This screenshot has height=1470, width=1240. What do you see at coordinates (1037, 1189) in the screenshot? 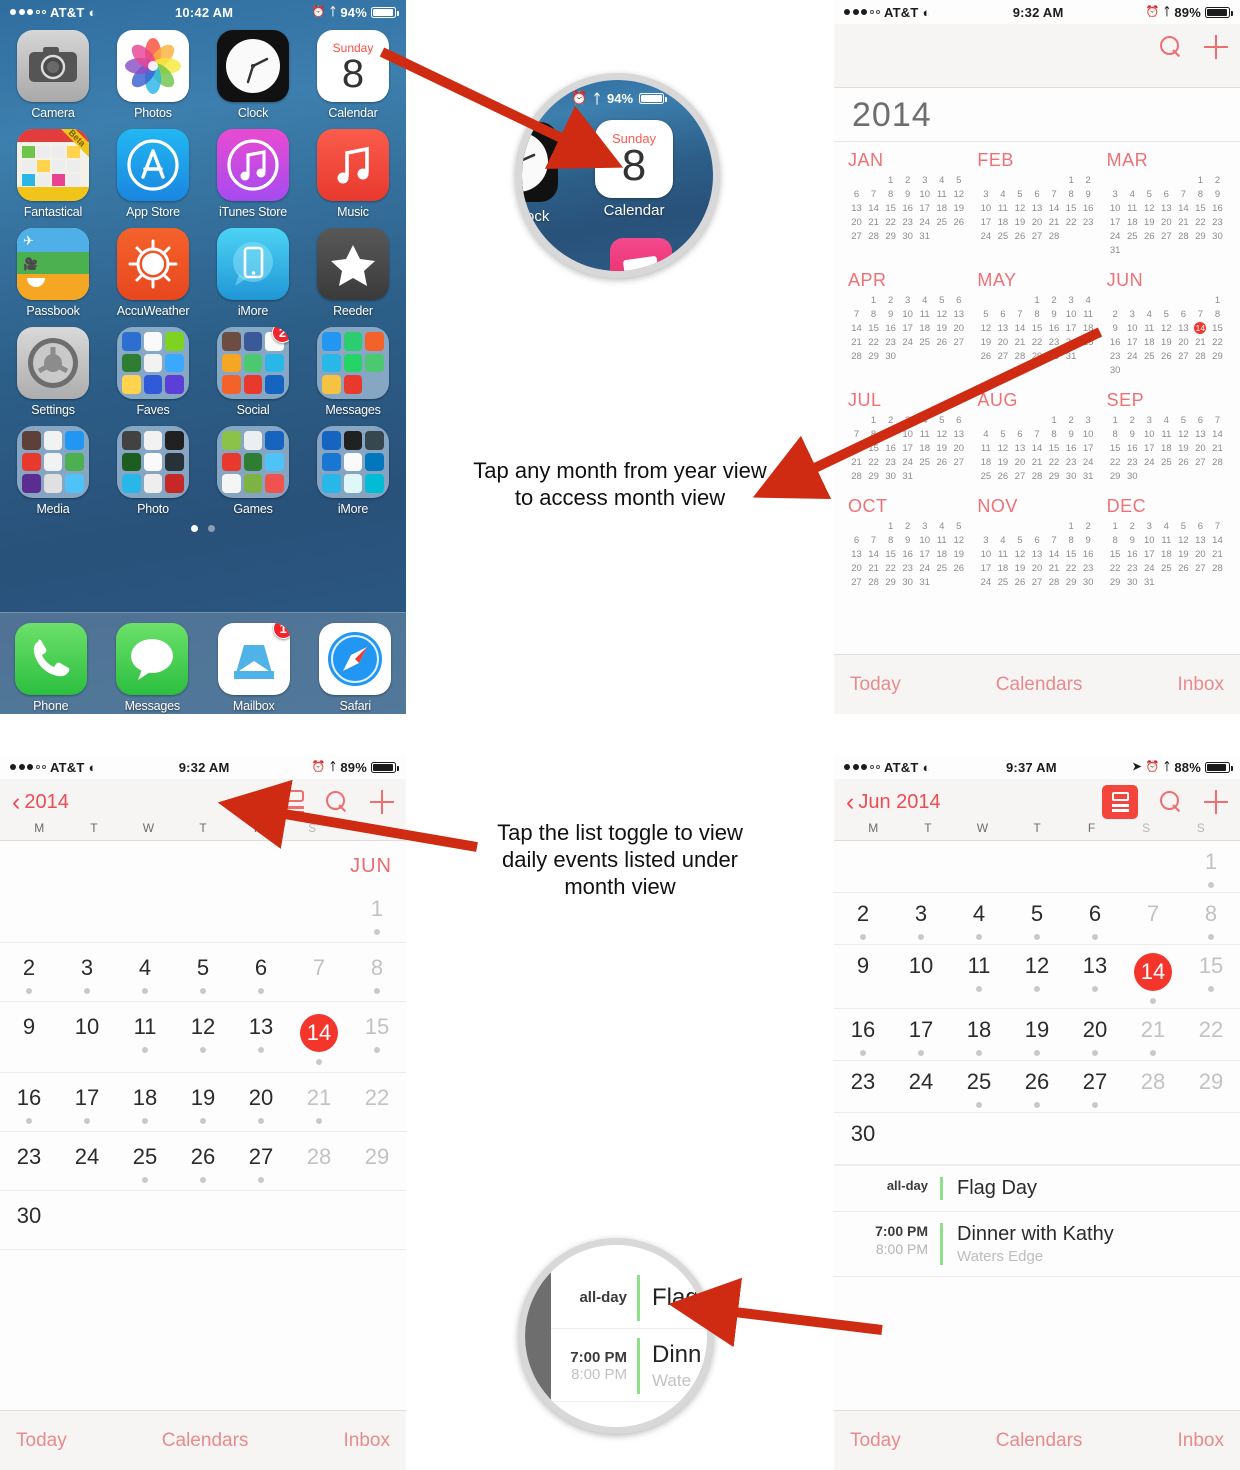
I see `event-row: all-day Flag Day` at bounding box center [1037, 1189].